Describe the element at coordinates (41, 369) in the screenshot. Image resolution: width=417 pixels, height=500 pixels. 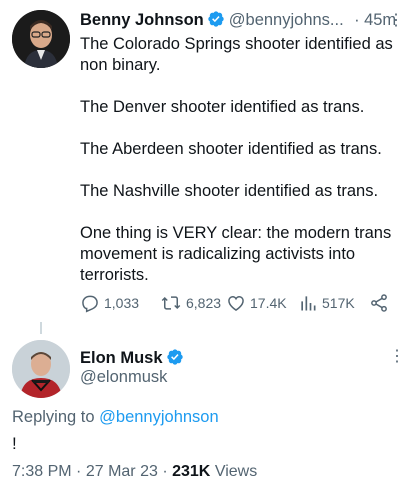
I see `avatar-elon-musk` at that location.